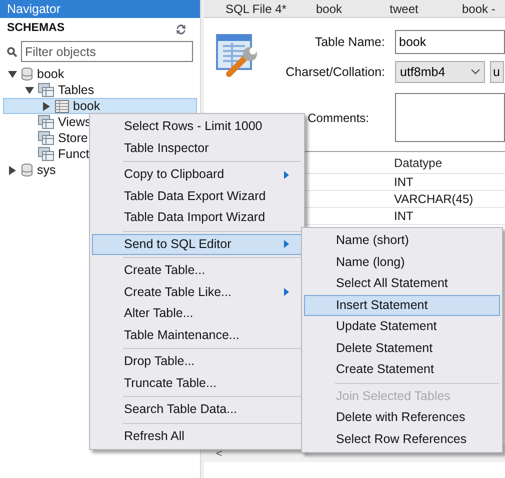  Describe the element at coordinates (46, 170) in the screenshot. I see `tree-label: sys` at that location.